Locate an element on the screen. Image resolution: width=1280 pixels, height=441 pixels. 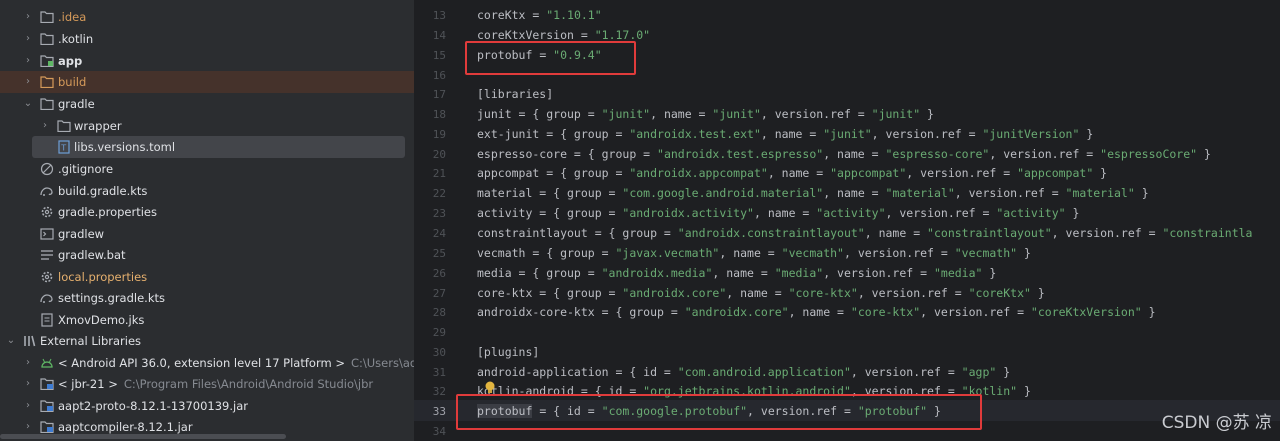
tree-item-settings-gradle-kts: settings.gradle.kts is located at coordinates (207, 298).